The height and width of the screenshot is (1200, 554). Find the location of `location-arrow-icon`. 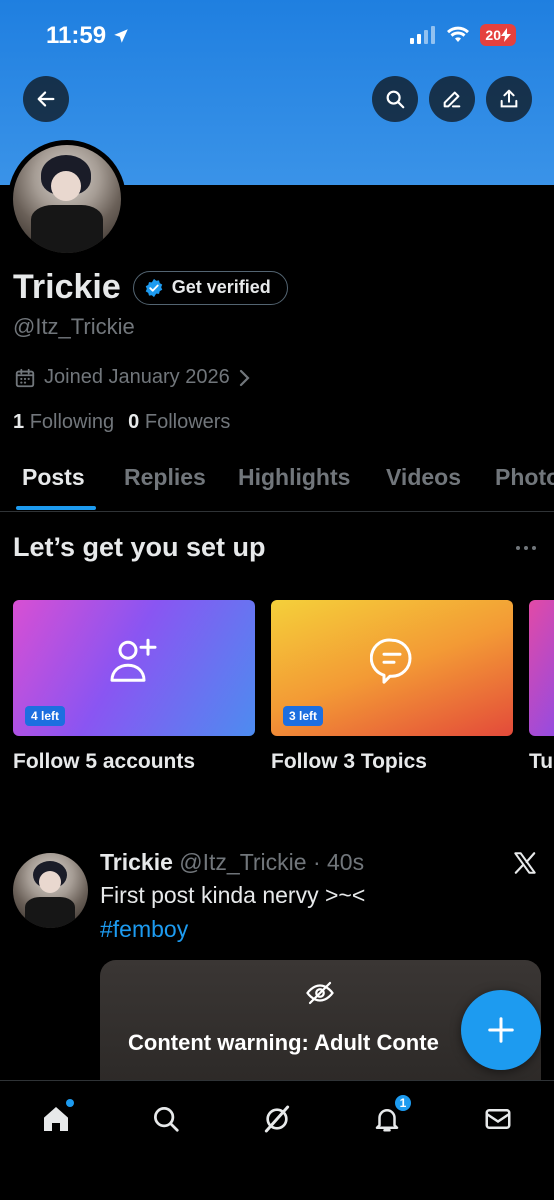

location-arrow-icon is located at coordinates (121, 36).